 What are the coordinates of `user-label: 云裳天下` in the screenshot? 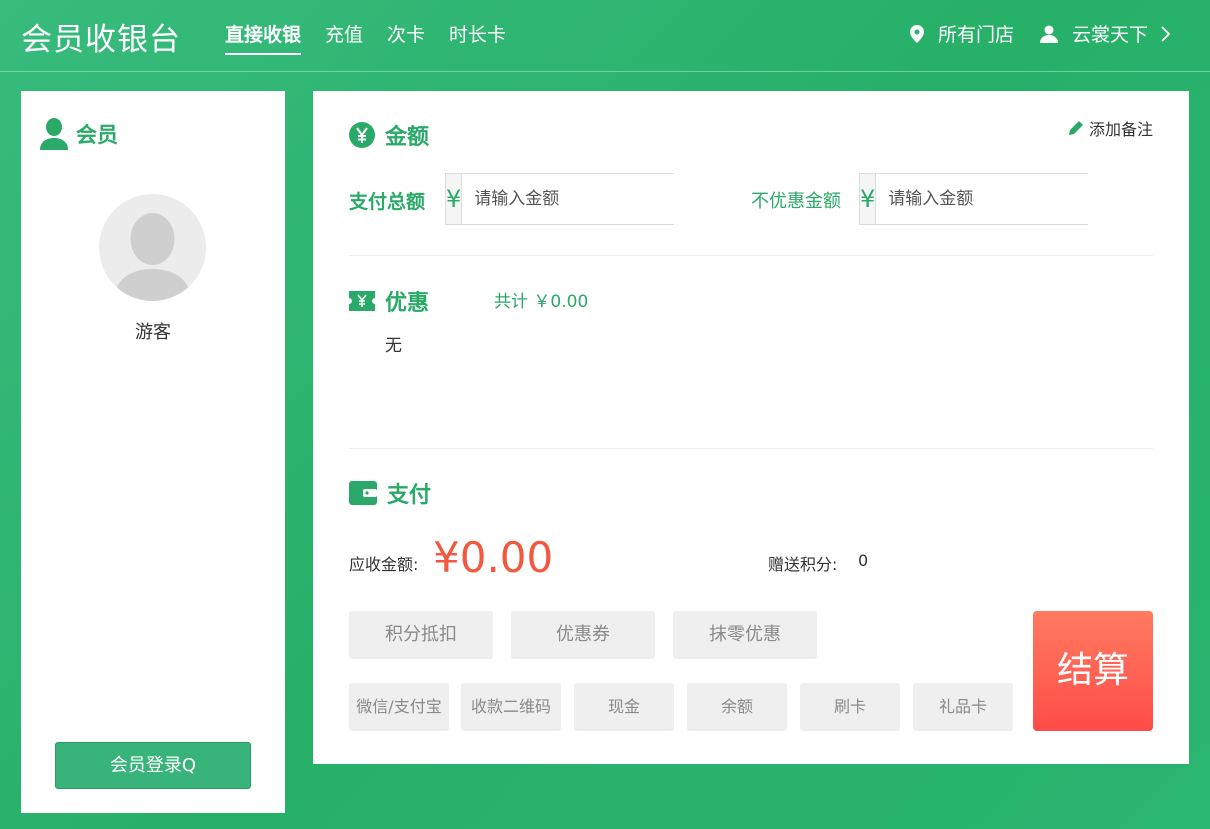 It's located at (1109, 35).